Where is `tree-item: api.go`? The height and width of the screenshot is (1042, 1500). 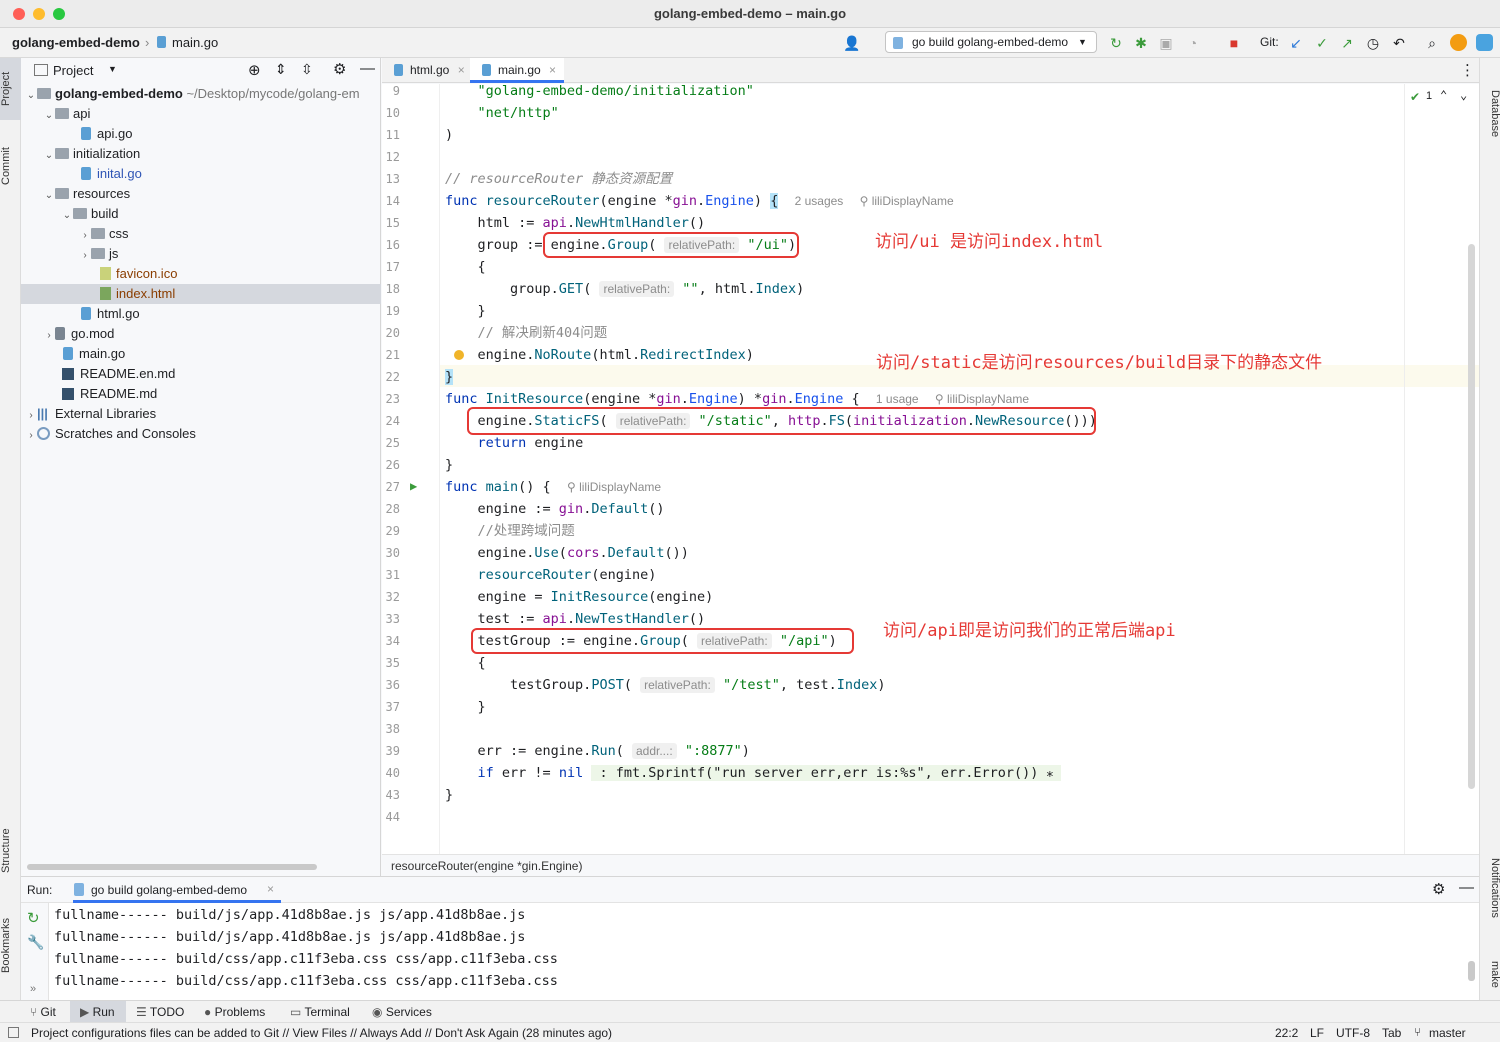 tree-item: api.go is located at coordinates (201, 134).